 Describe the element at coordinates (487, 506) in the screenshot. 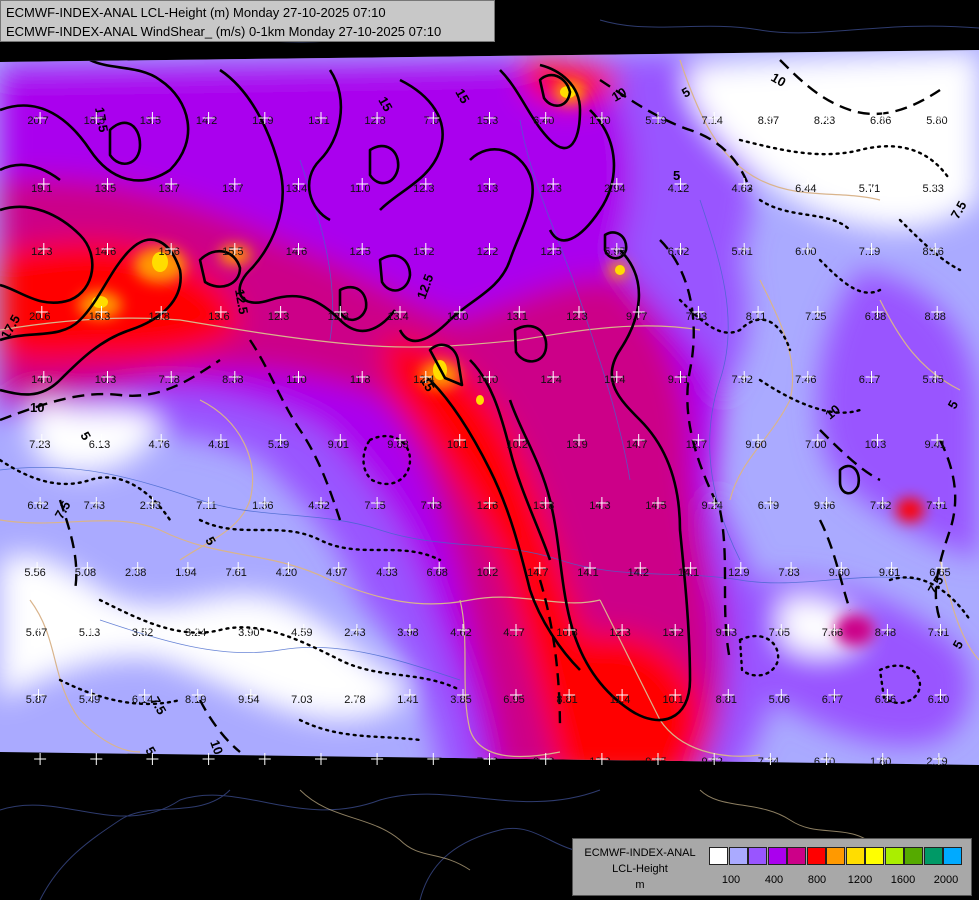

I see `station-value: 12.6` at that location.